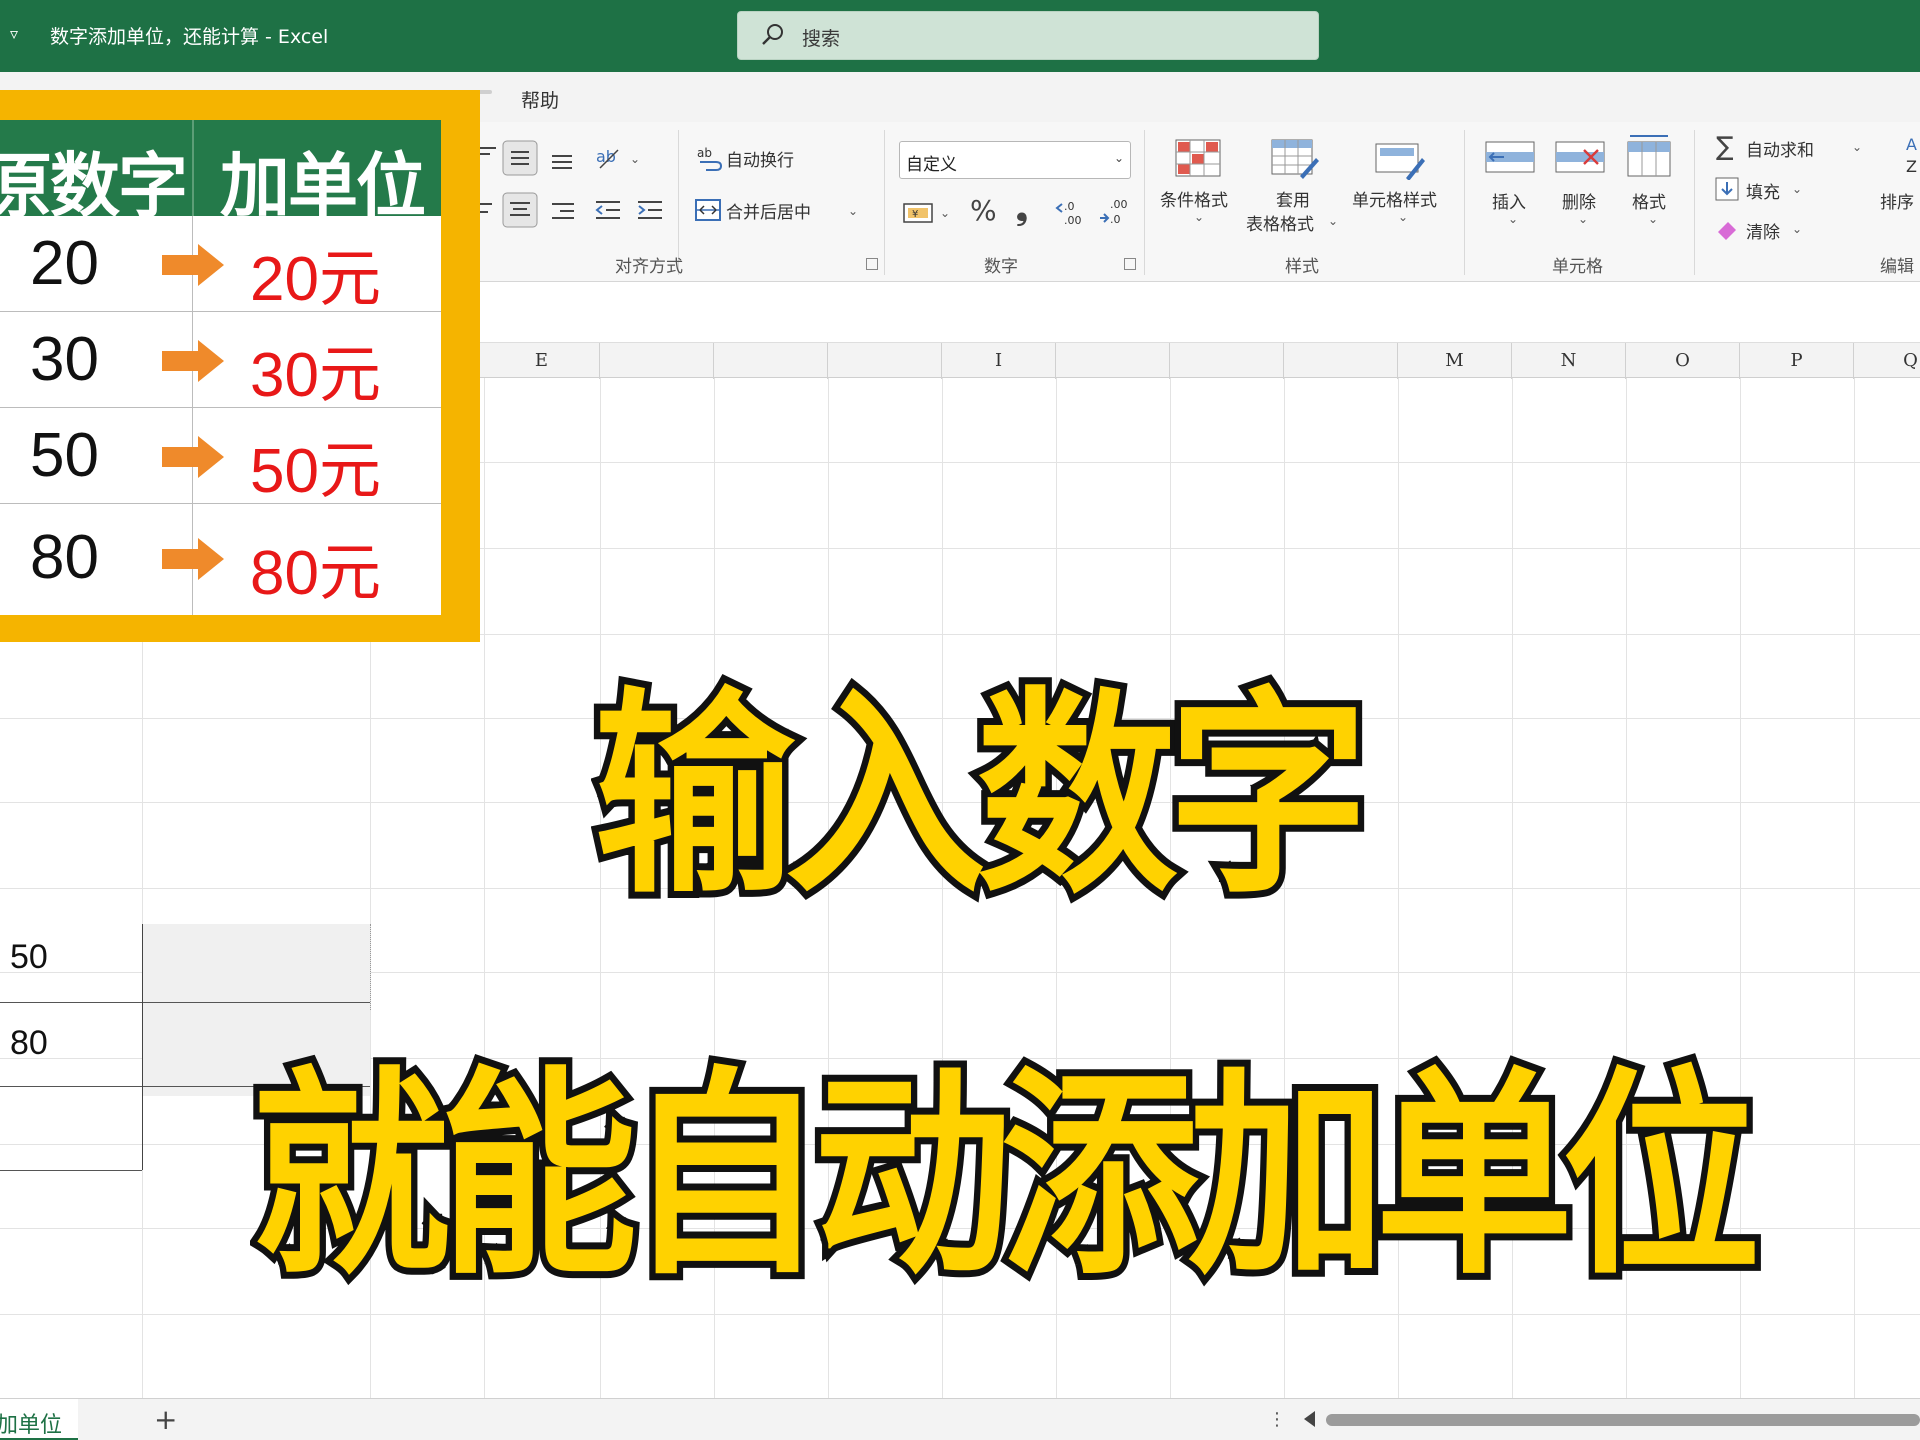 The image size is (1920, 1440). Describe the element at coordinates (315, 573) in the screenshot. I see `example-result: 80元` at that location.